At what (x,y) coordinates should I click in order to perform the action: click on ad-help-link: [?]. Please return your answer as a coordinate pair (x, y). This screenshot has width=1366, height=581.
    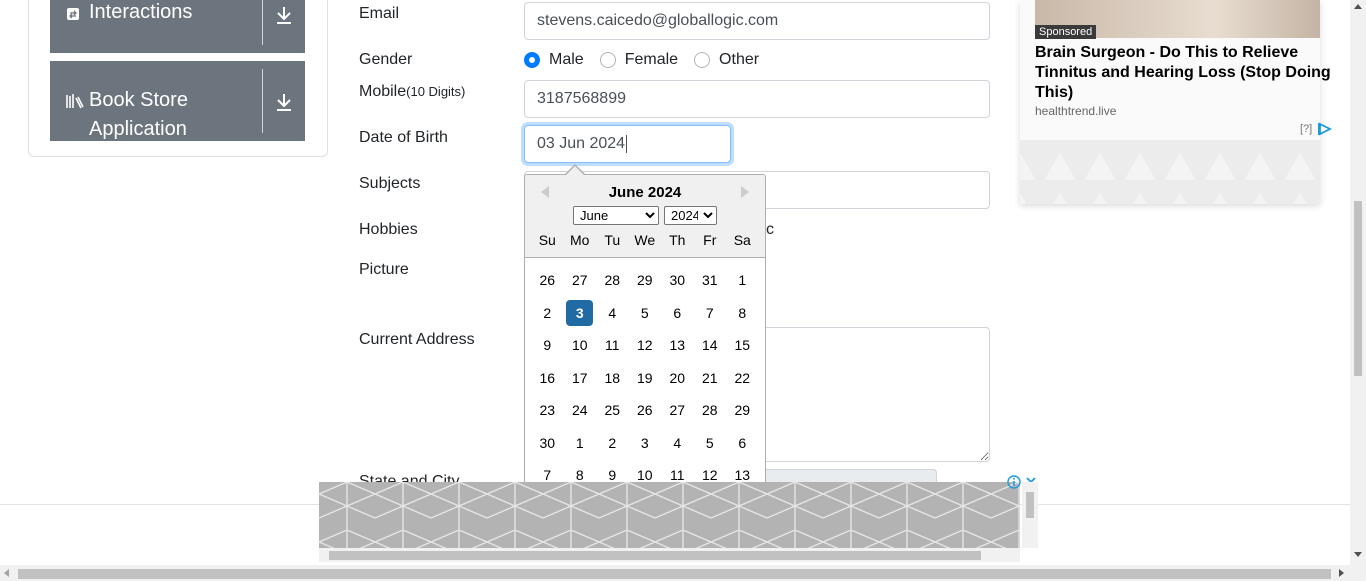
    Looking at the image, I should click on (1306, 129).